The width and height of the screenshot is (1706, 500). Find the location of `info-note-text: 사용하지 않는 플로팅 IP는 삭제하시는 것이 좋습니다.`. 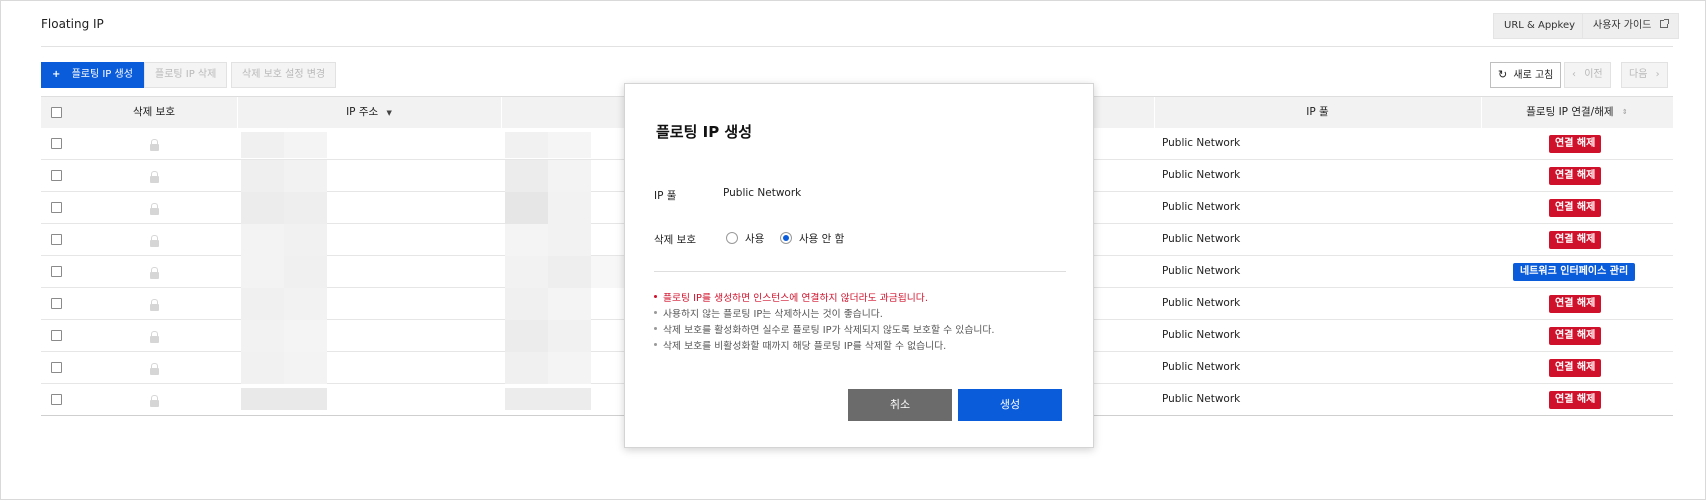

info-note-text: 사용하지 않는 플로팅 IP는 삭제하시는 것이 좋습니다. is located at coordinates (773, 314).